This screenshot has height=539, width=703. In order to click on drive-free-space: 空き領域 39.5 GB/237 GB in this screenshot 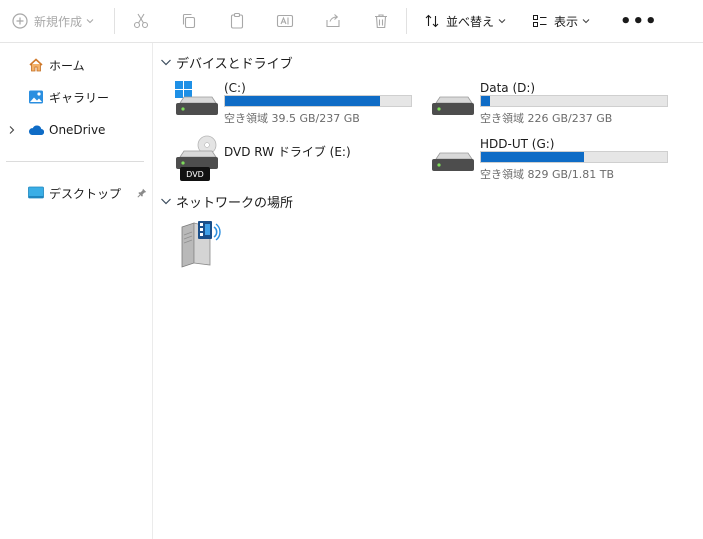, I will do `click(292, 118)`.